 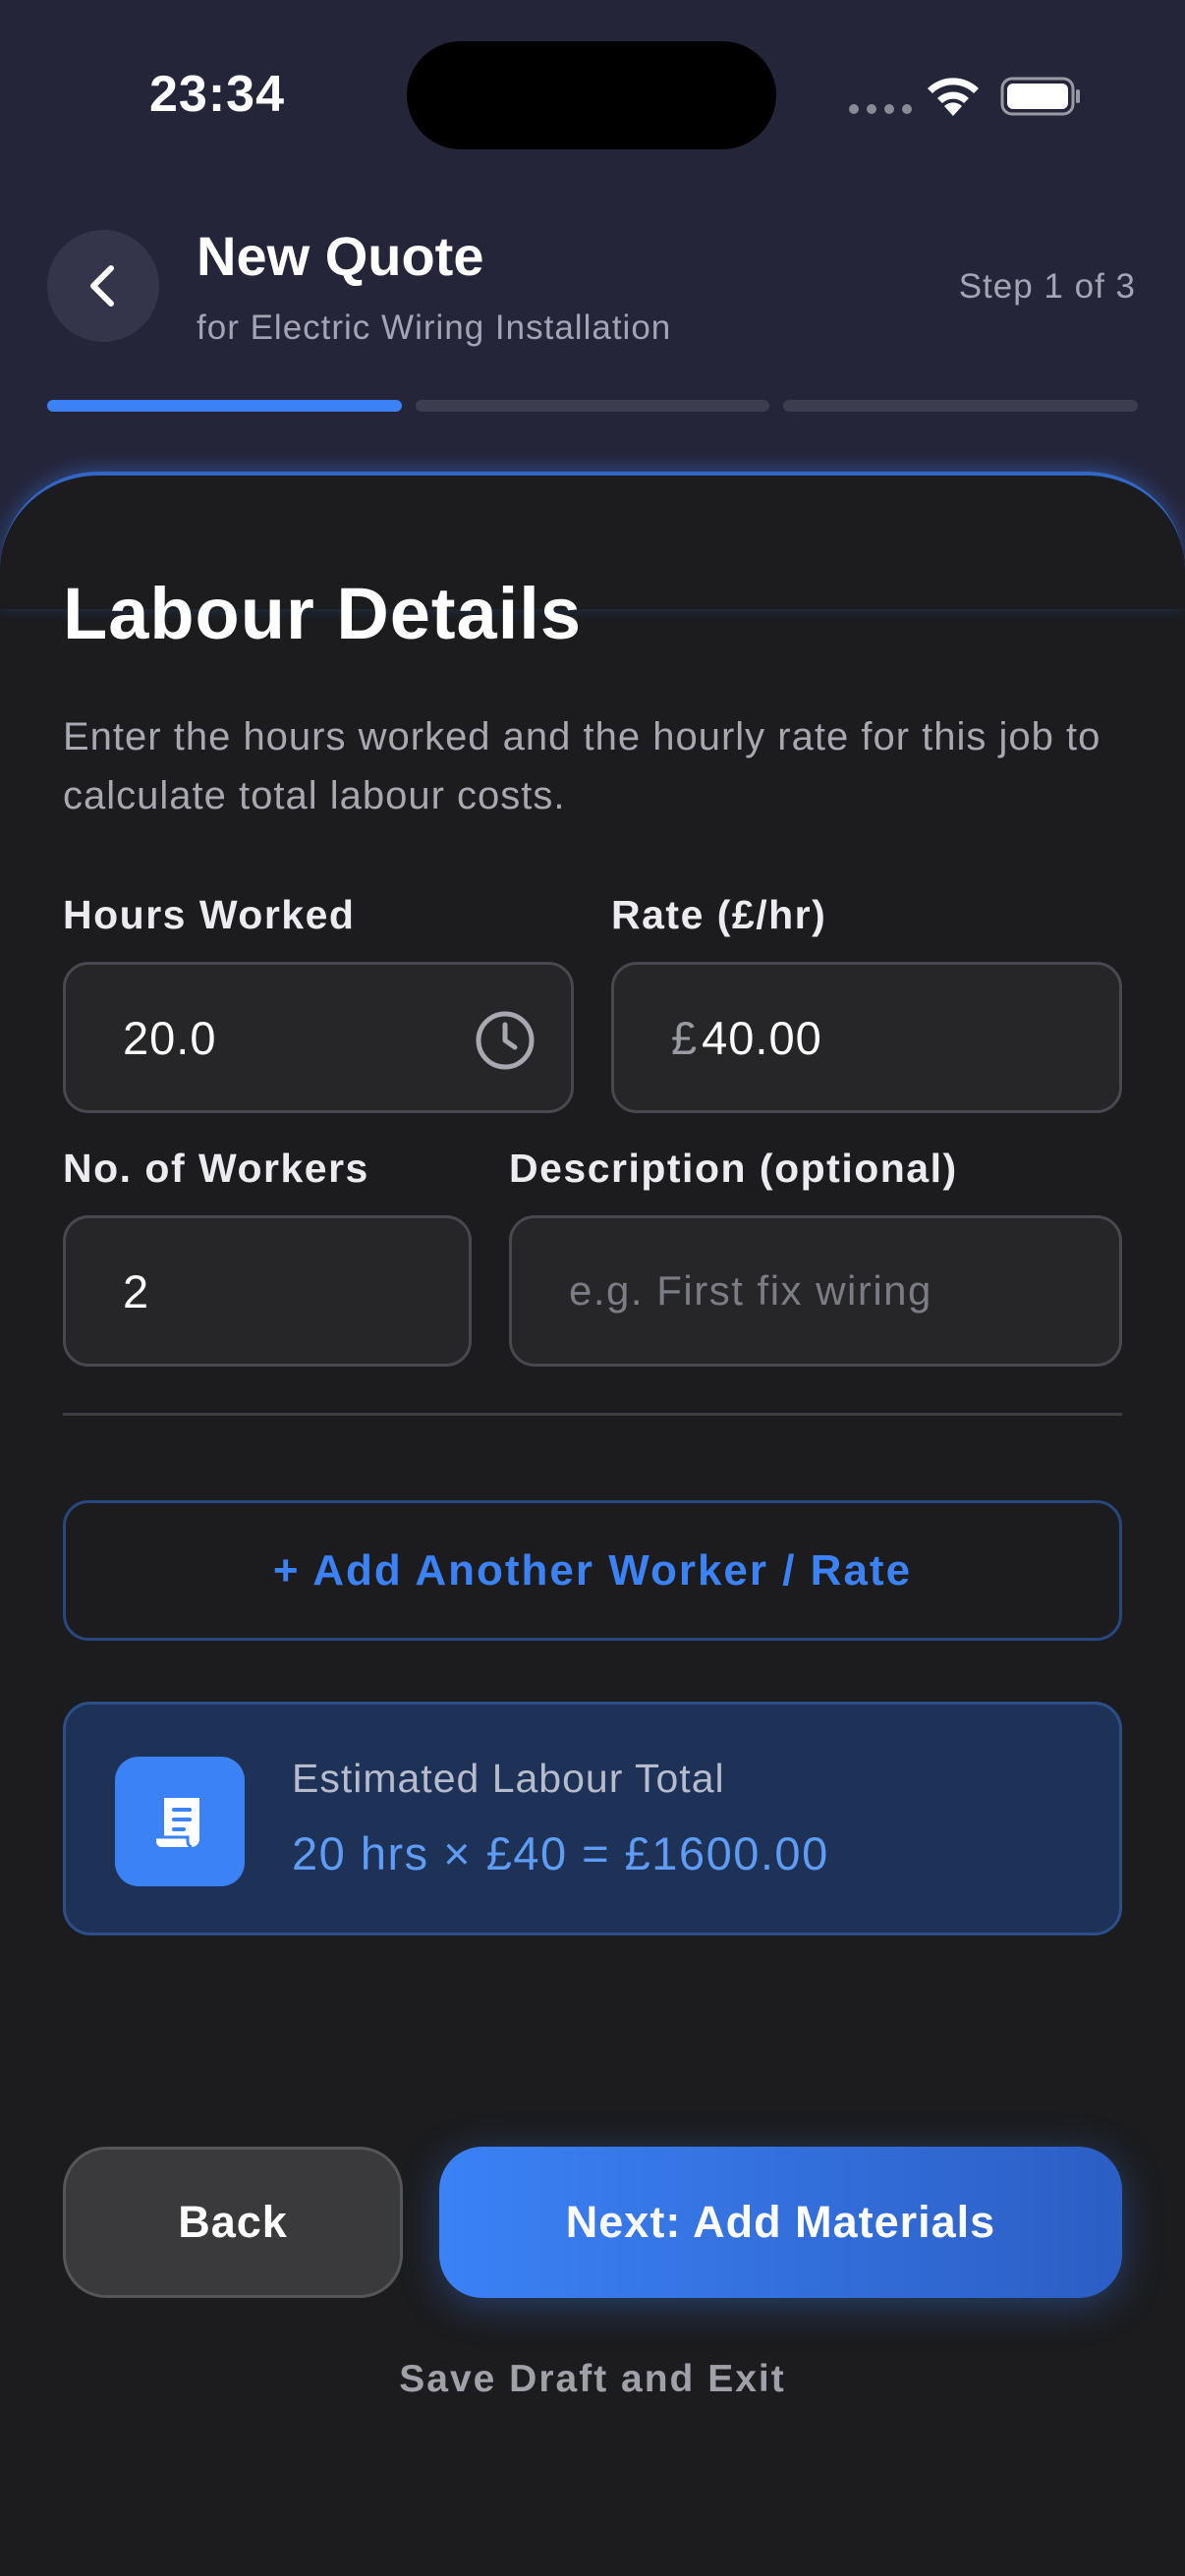 I want to click on description-placeholder: e.g. First fix wiring, so click(x=751, y=1290).